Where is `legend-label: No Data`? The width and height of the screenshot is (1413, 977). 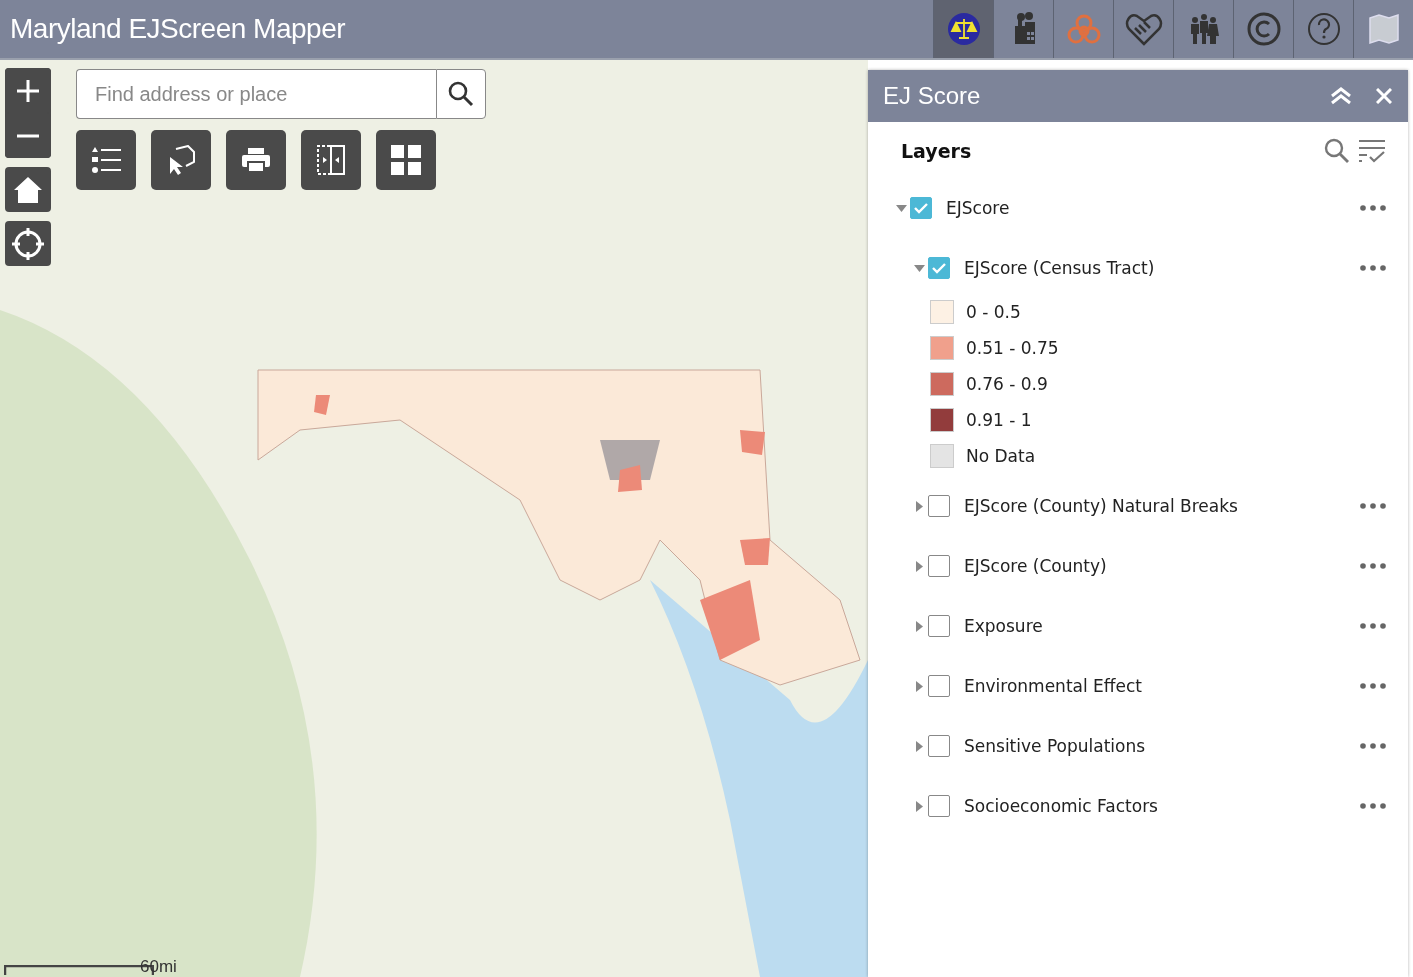
legend-label: No Data is located at coordinates (1001, 456).